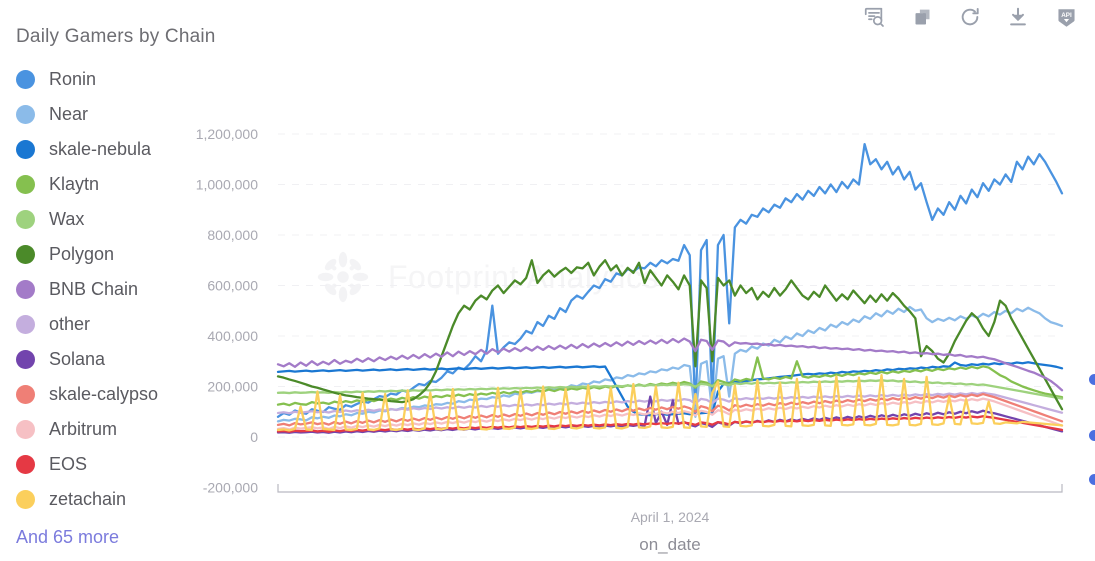  Describe the element at coordinates (141, 537) in the screenshot. I see `legend-more-link: And 65 more` at that location.